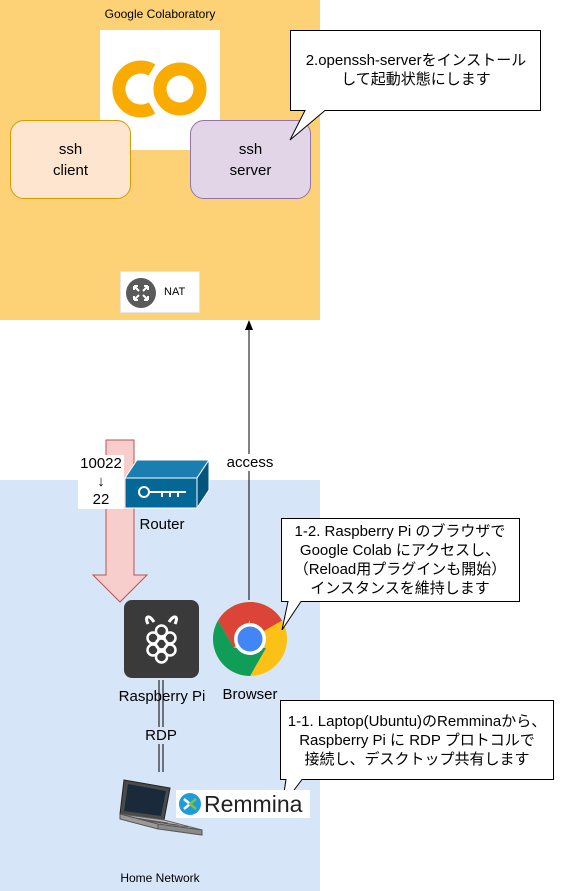  I want to click on callout-browser-line3: （Reload用プラグインも開始）, so click(400, 569).